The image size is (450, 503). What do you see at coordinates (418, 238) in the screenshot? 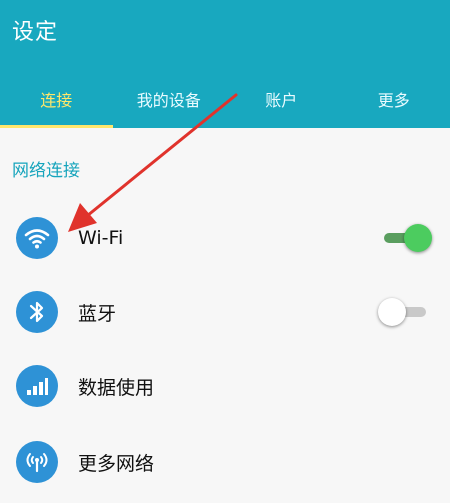
I see `wifi-toggle-knob` at bounding box center [418, 238].